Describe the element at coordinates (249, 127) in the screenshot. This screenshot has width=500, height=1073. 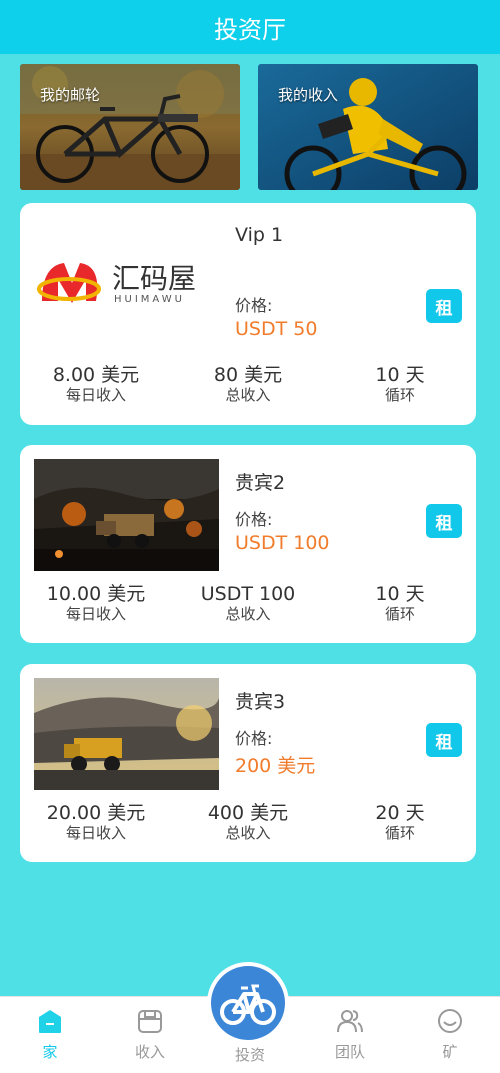
I see `banner-row: 我的邮轮 我的收入` at that location.